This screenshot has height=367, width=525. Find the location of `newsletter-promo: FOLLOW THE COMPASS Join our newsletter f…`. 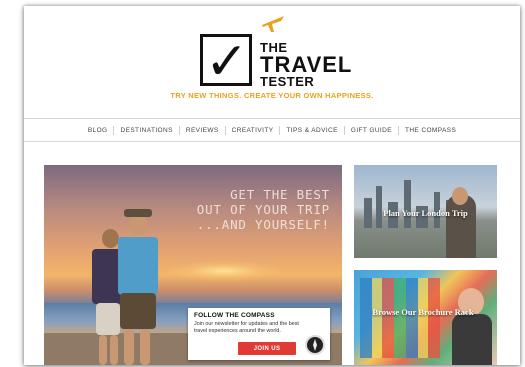

newsletter-promo: FOLLOW THE COMPASS Join our newsletter f… is located at coordinates (259, 334).